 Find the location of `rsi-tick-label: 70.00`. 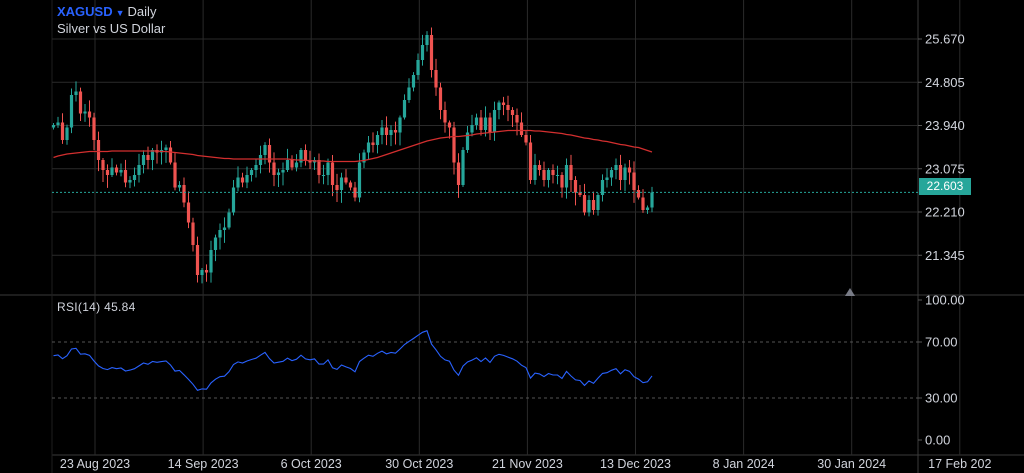

rsi-tick-label: 70.00 is located at coordinates (941, 342).